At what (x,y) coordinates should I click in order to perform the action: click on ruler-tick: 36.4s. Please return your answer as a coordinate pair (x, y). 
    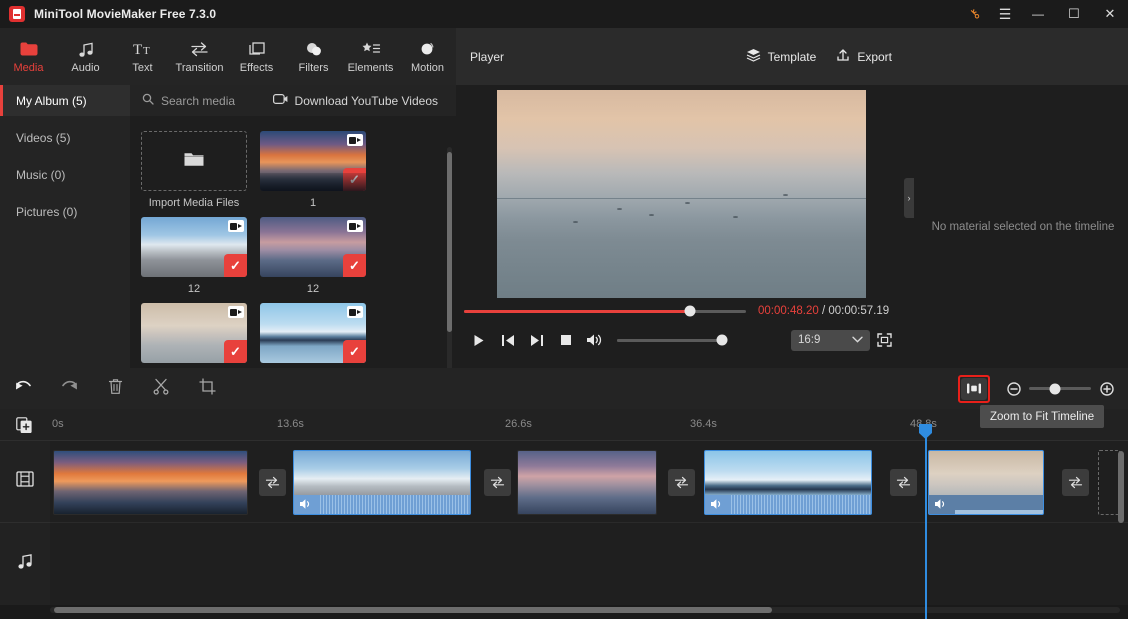
    Looking at the image, I should click on (703, 424).